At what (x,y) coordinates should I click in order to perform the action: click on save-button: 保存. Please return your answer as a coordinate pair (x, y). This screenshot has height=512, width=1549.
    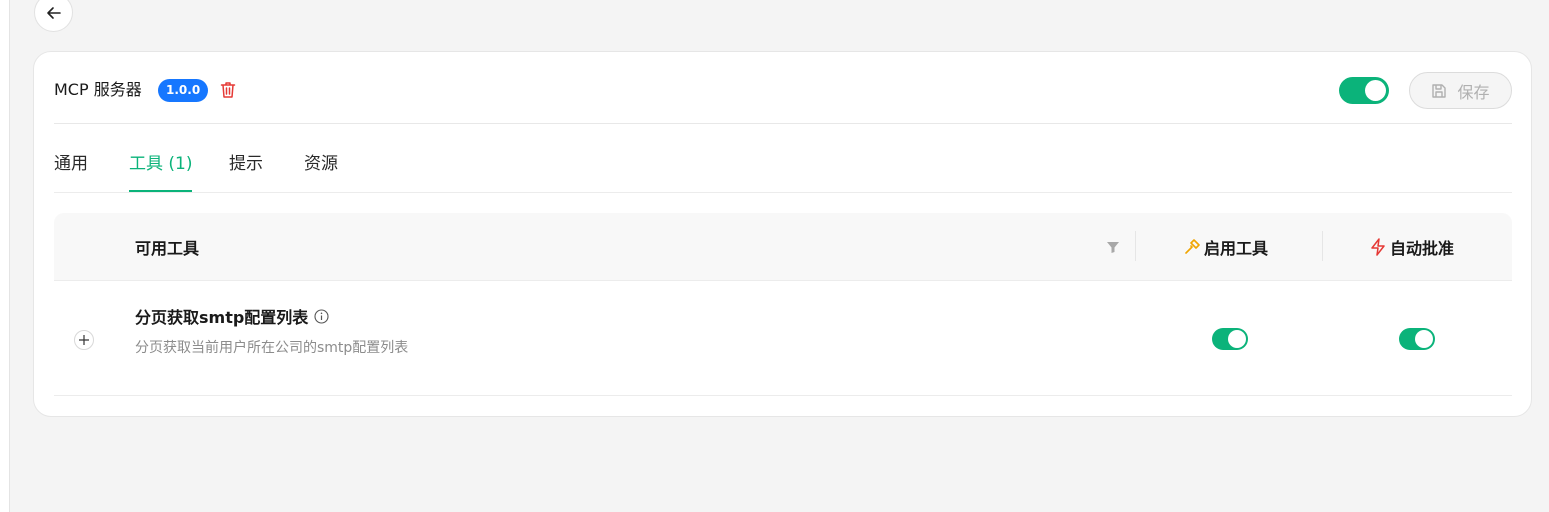
    Looking at the image, I should click on (1460, 90).